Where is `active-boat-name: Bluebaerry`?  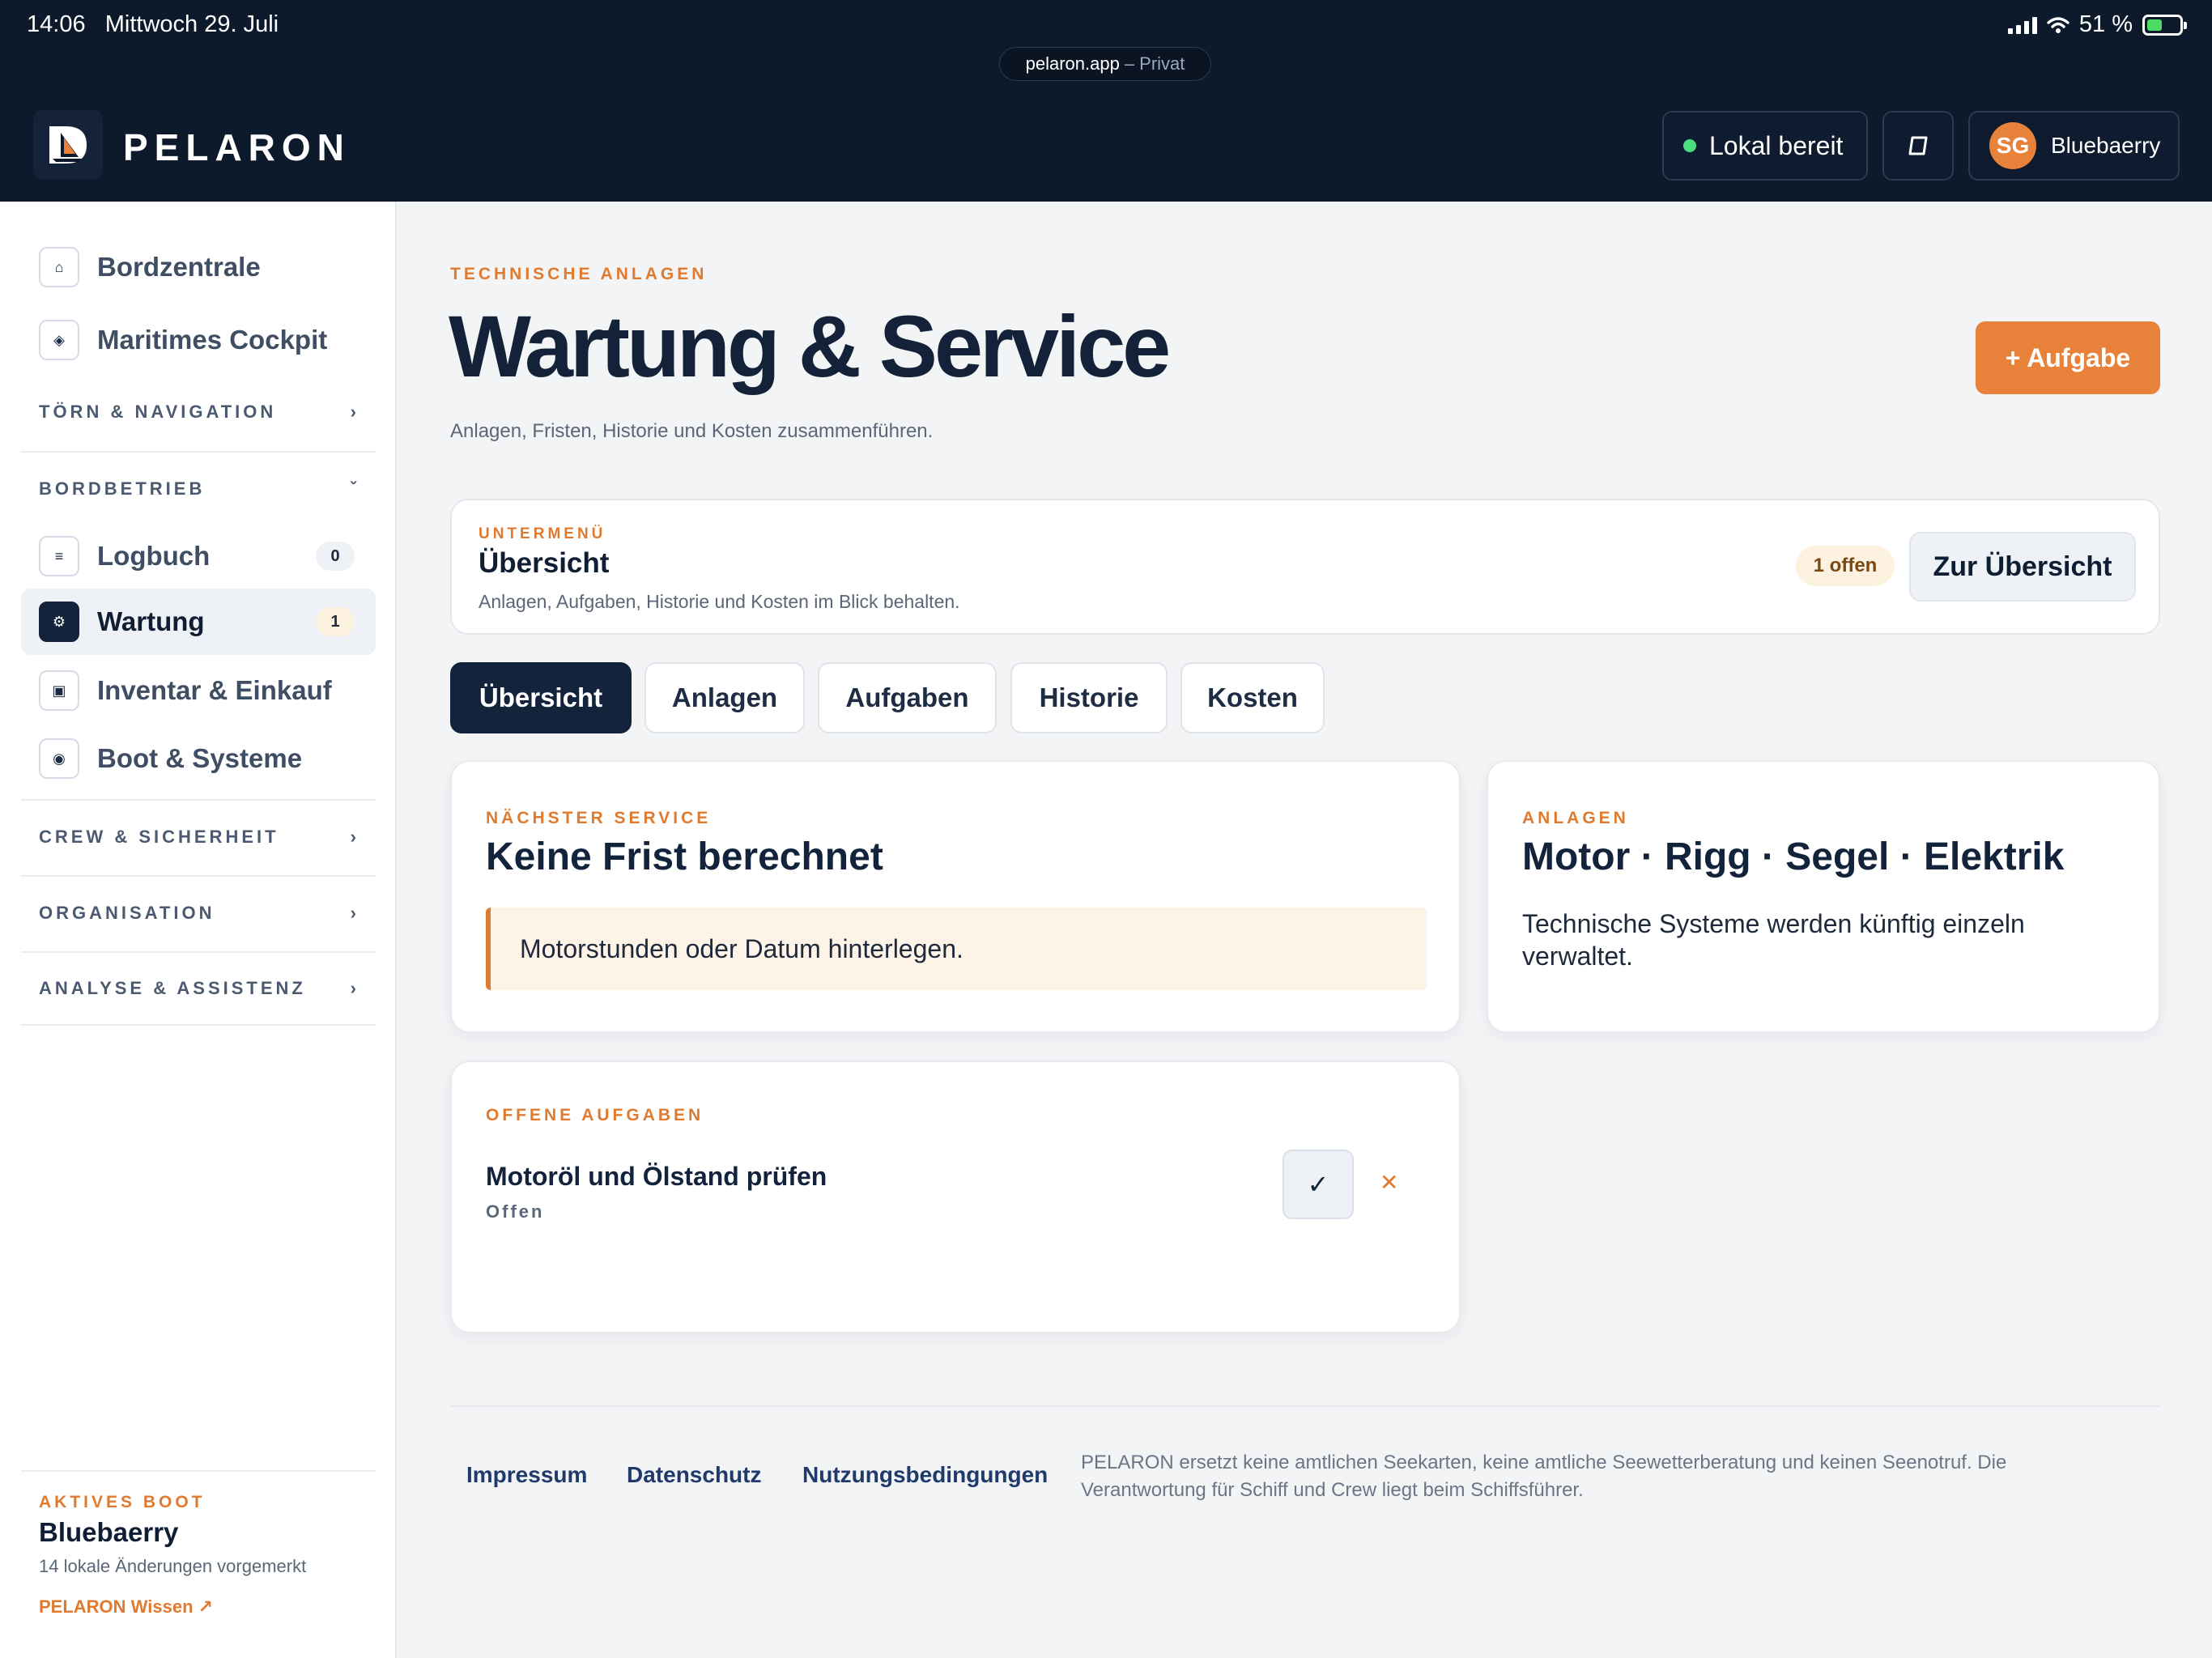
active-boat-name: Bluebaerry is located at coordinates (109, 1532).